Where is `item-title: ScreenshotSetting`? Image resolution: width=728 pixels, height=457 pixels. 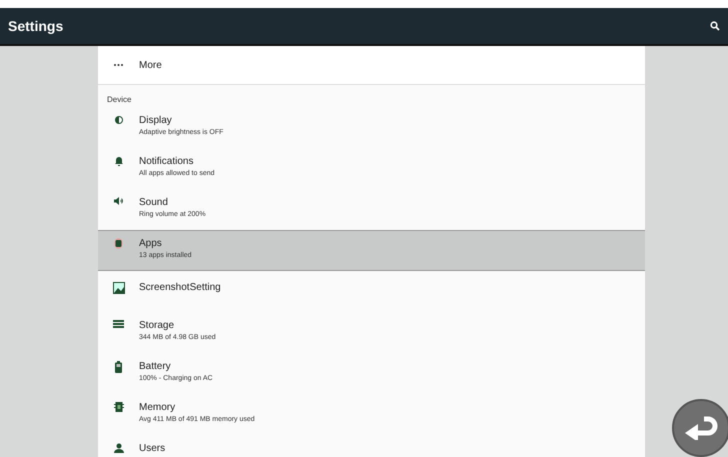 item-title: ScreenshotSetting is located at coordinates (180, 287).